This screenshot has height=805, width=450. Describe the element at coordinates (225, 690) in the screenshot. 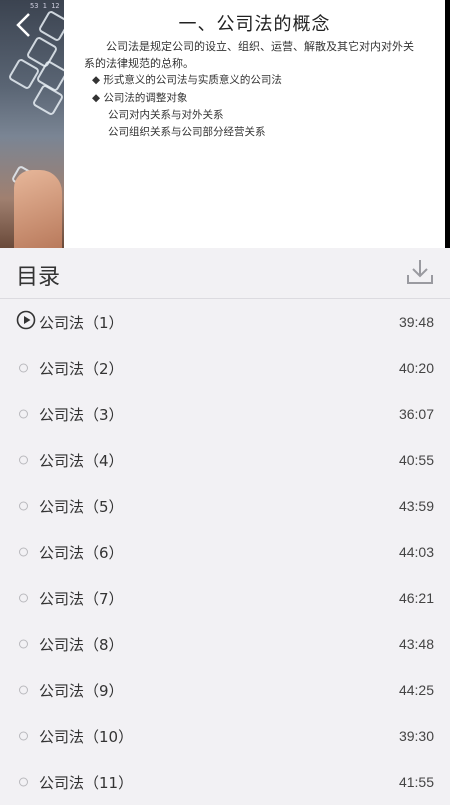

I see `episode-row: 公司法（9） 44:25` at that location.